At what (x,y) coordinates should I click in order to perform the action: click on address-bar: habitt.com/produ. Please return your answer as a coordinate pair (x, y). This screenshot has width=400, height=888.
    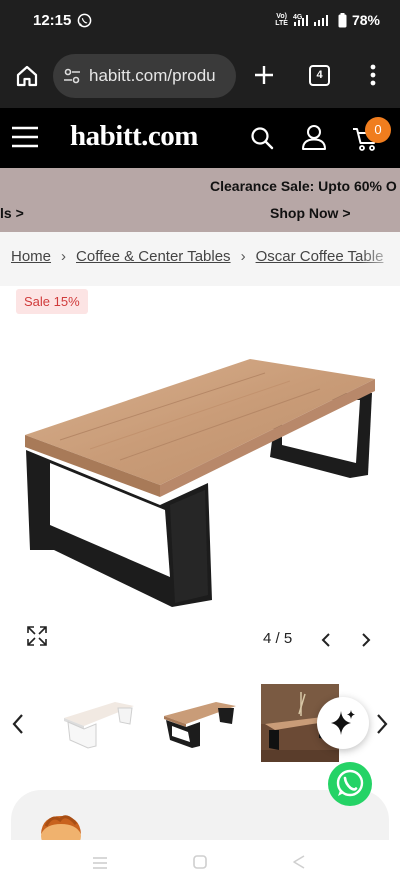
    Looking at the image, I should click on (144, 76).